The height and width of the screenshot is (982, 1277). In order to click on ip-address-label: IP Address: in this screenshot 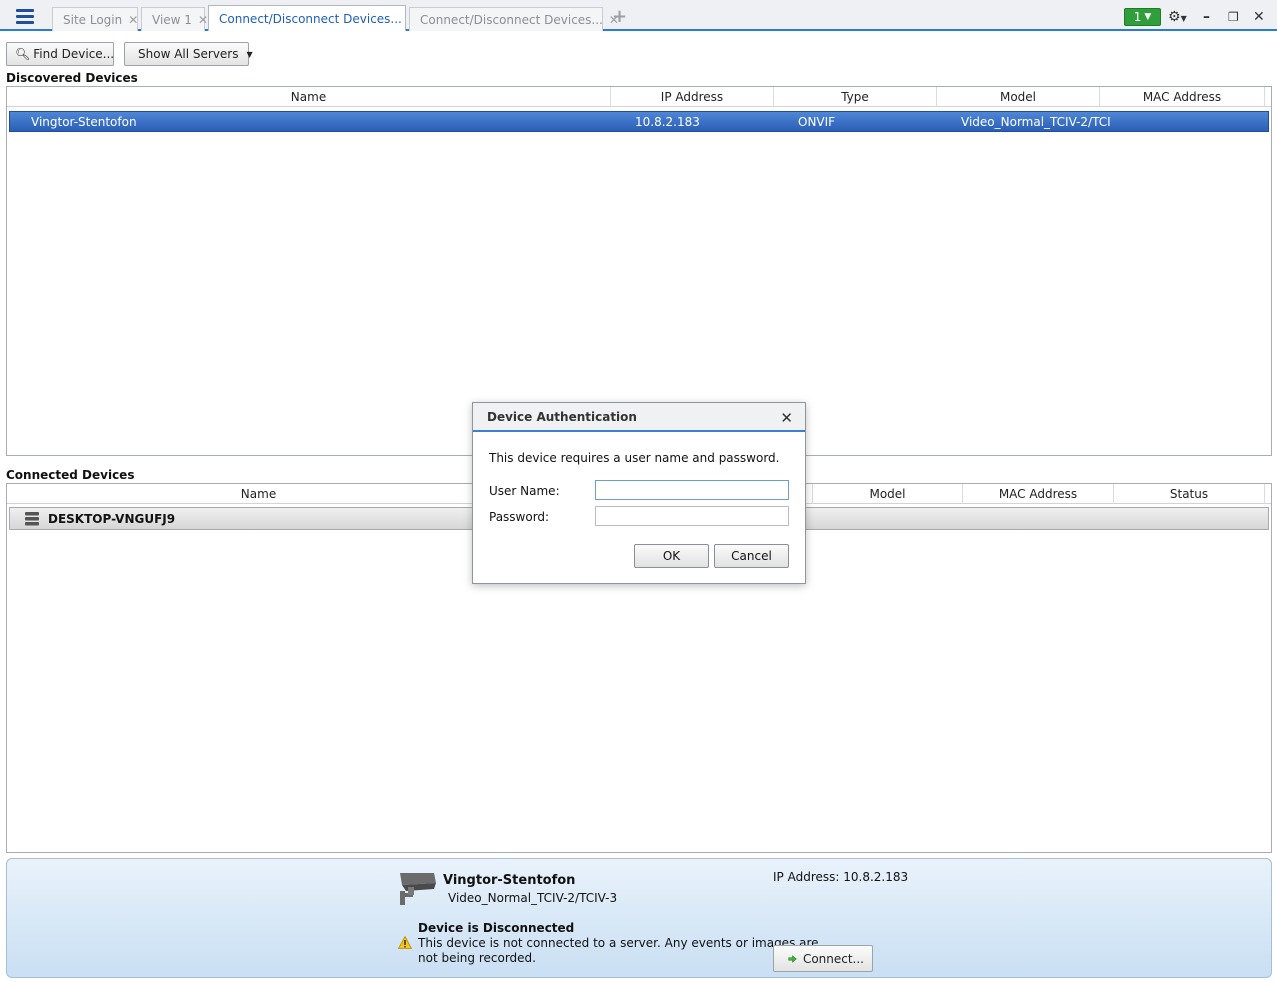, I will do `click(806, 877)`.